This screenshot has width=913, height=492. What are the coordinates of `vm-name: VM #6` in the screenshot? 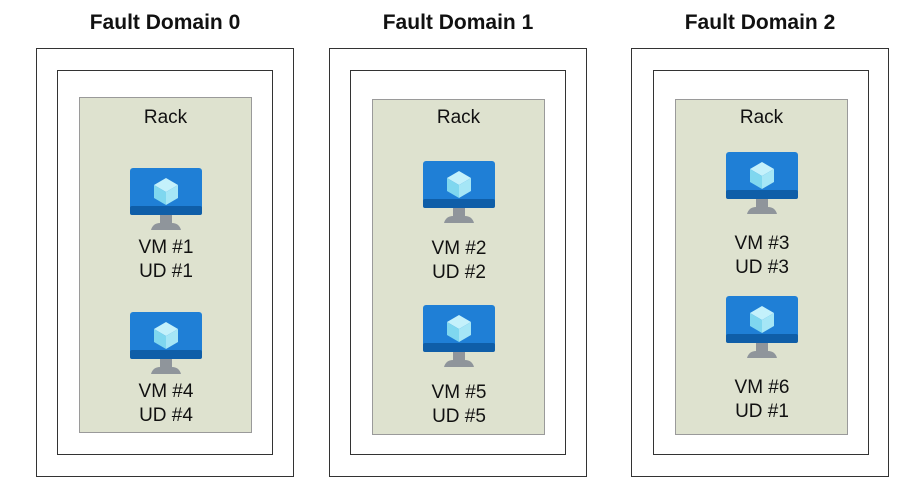 It's located at (762, 387).